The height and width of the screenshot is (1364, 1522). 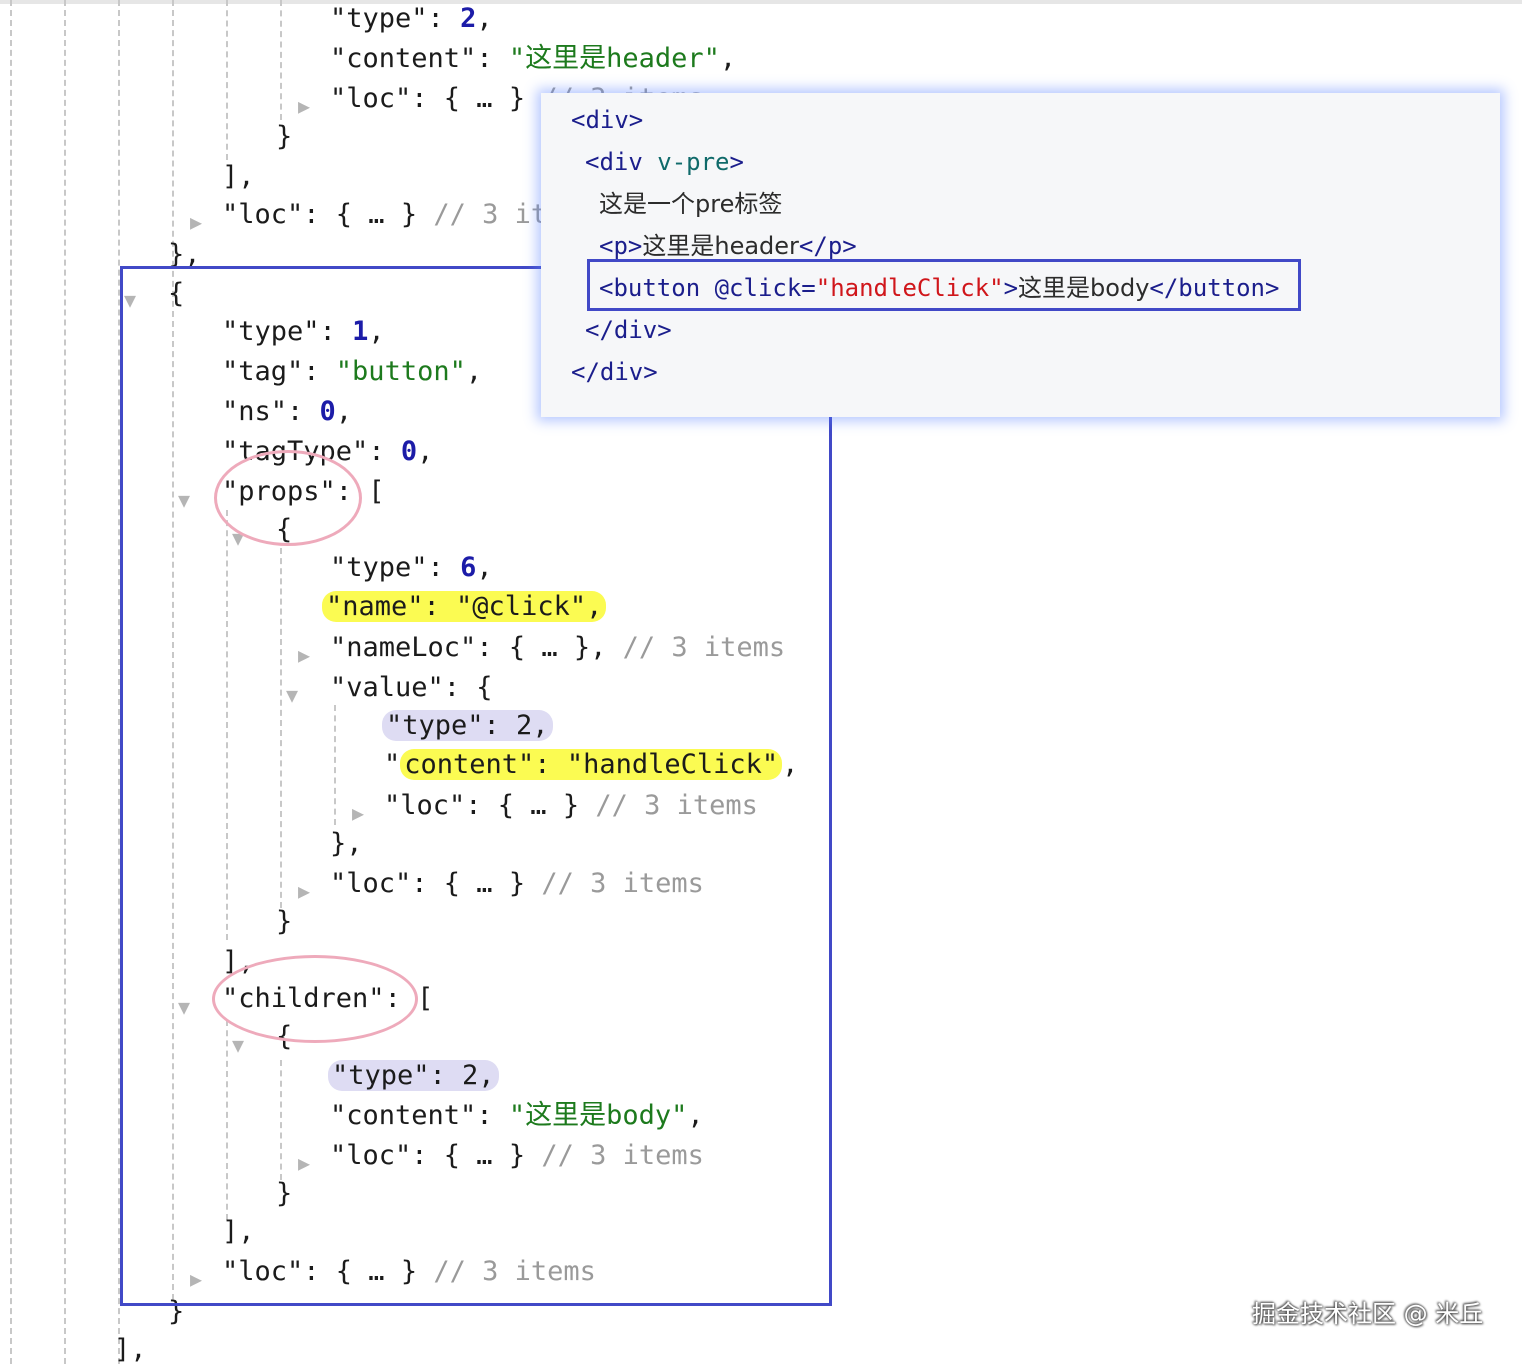 I want to click on json-line: "loc": { … } // 3 items, so click(x=409, y=215).